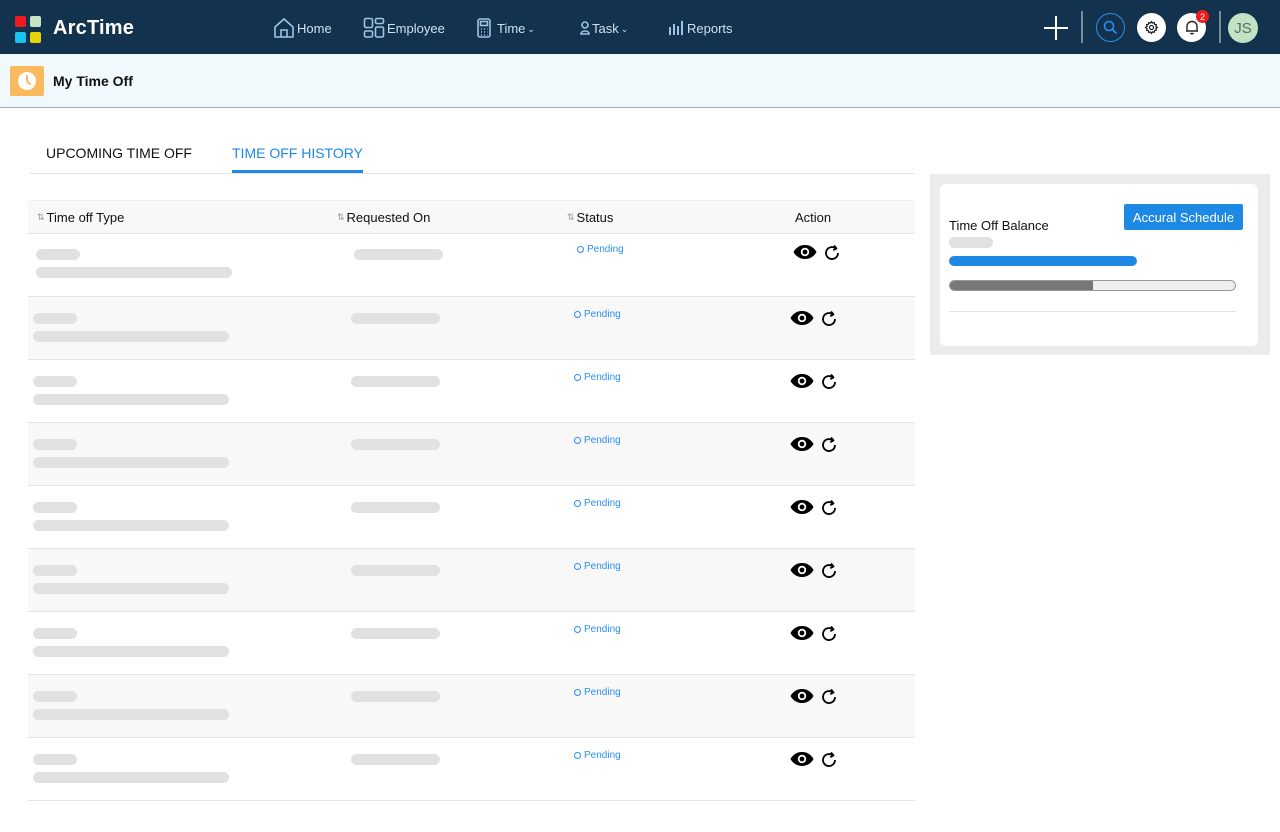 The height and width of the screenshot is (832, 1280). What do you see at coordinates (1243, 28) in the screenshot?
I see `user-avatar: JS` at bounding box center [1243, 28].